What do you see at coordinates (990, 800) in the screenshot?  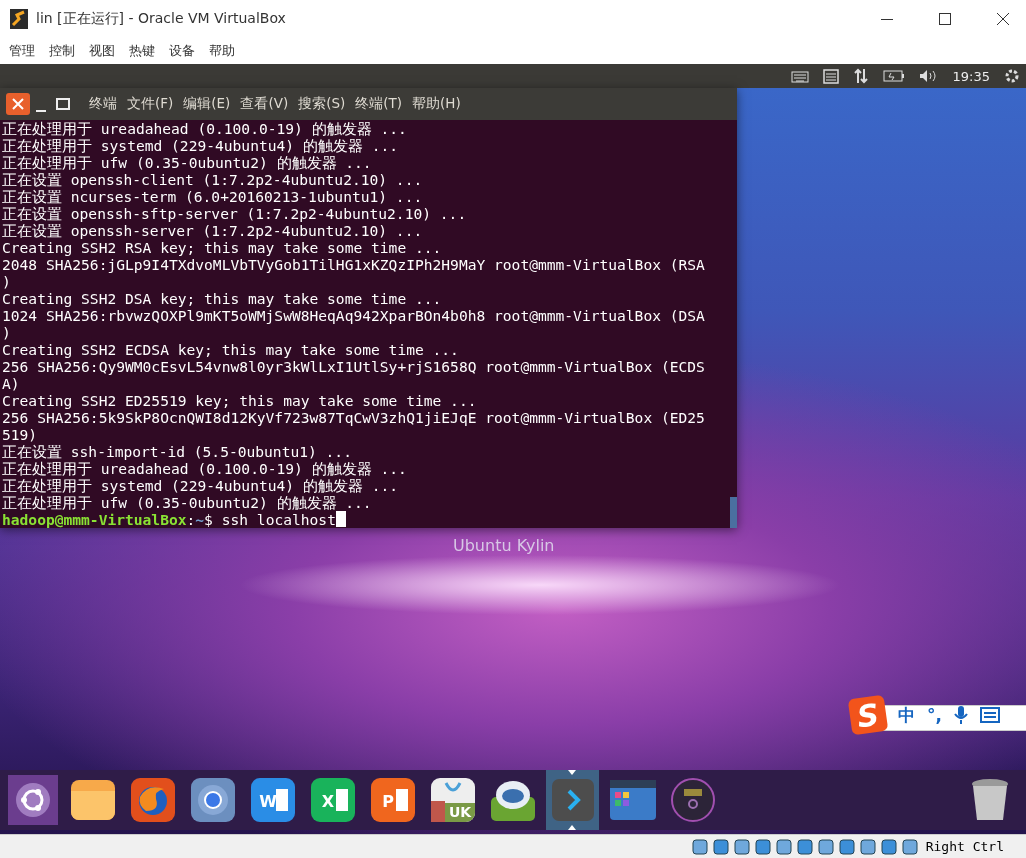 I see `trash-icon` at bounding box center [990, 800].